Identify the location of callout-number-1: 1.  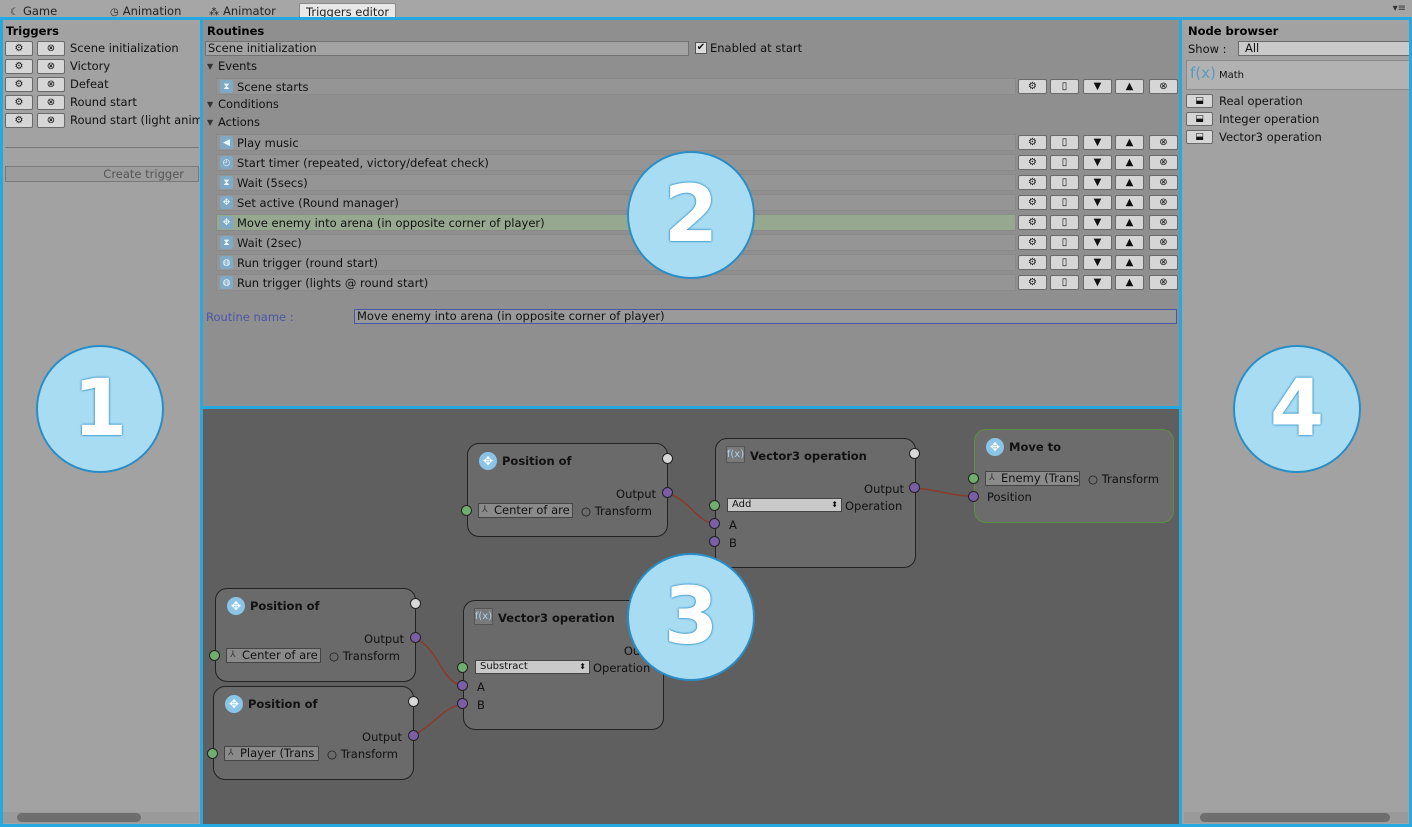
(100, 409).